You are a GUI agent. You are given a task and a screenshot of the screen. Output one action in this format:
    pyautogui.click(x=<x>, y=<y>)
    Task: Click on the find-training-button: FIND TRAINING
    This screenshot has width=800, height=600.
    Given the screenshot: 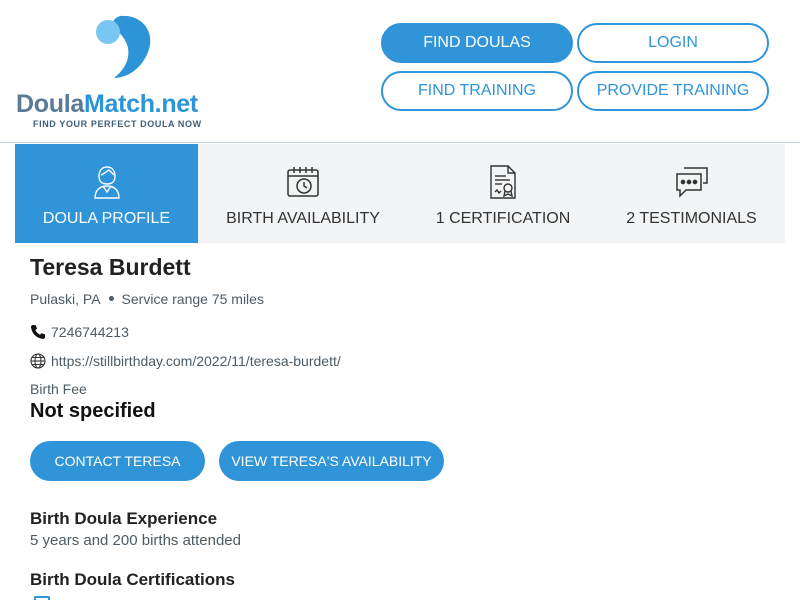 What is the action you would take?
    pyautogui.click(x=477, y=91)
    